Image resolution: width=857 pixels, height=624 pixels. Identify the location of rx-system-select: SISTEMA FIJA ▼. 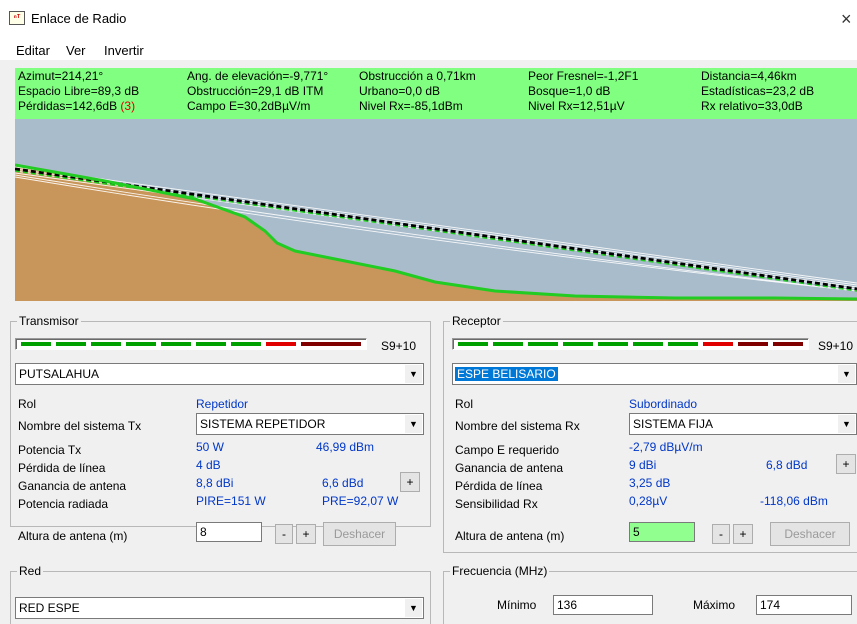
(743, 424).